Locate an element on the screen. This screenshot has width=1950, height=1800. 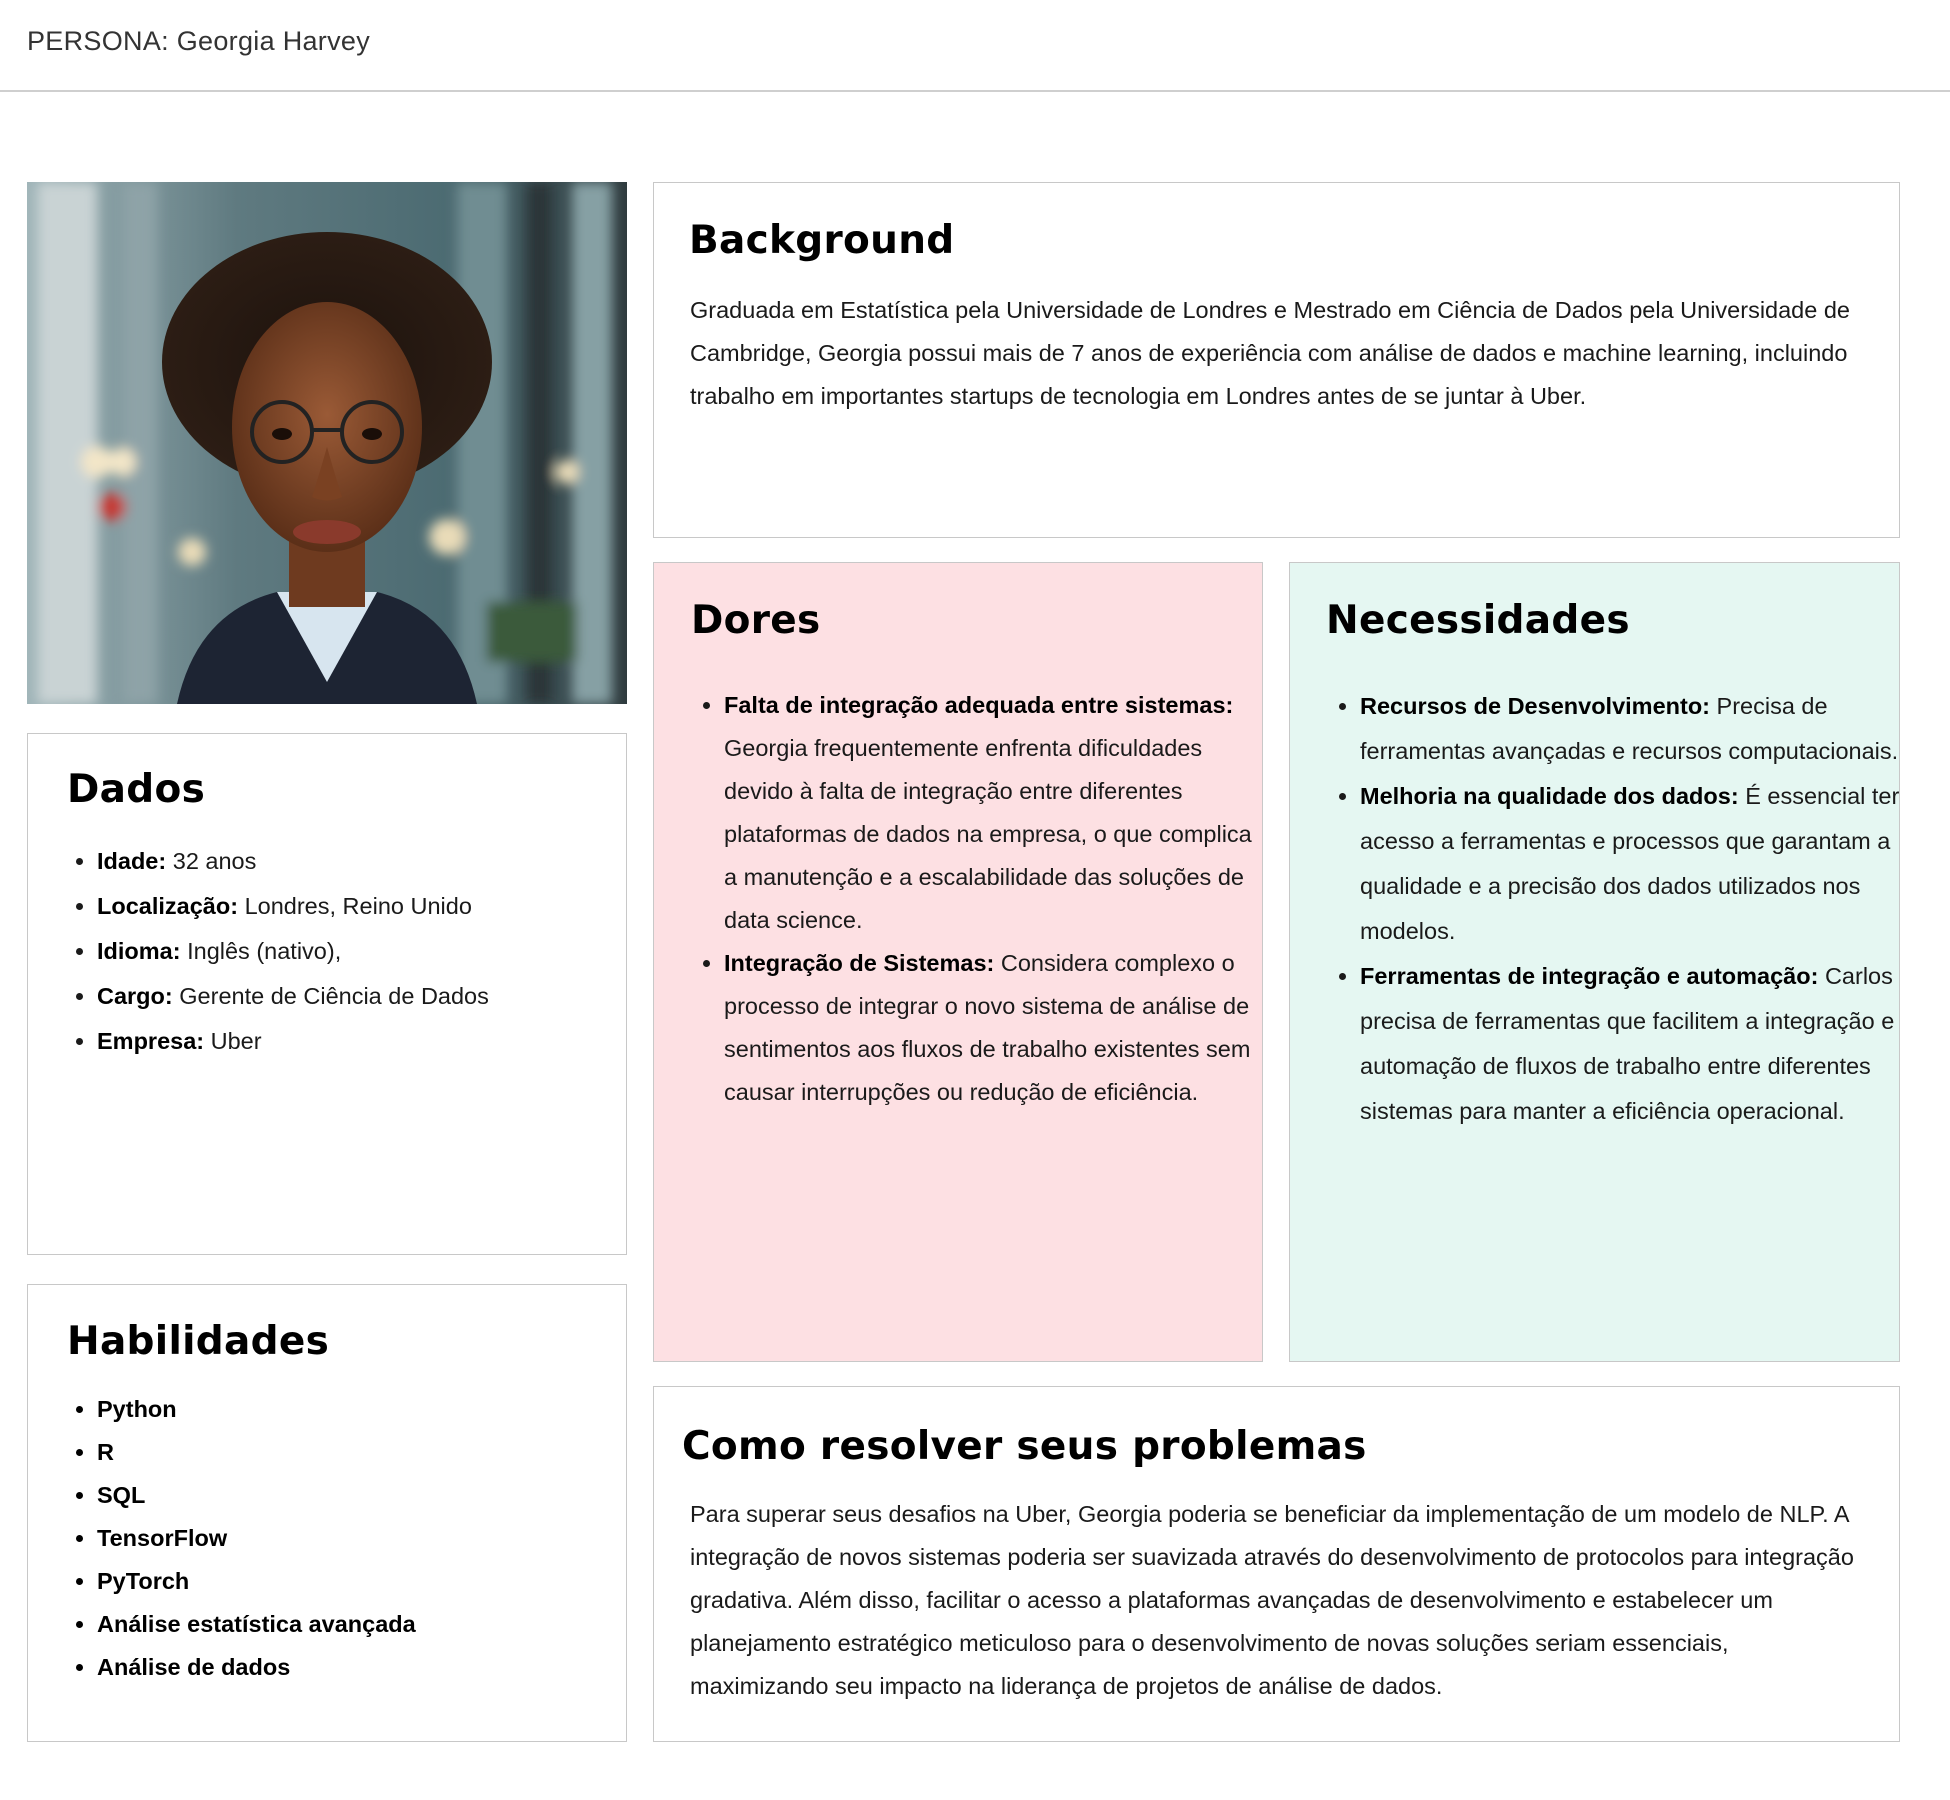
item-value: Gerente de Ciência de Dados is located at coordinates (330, 996).